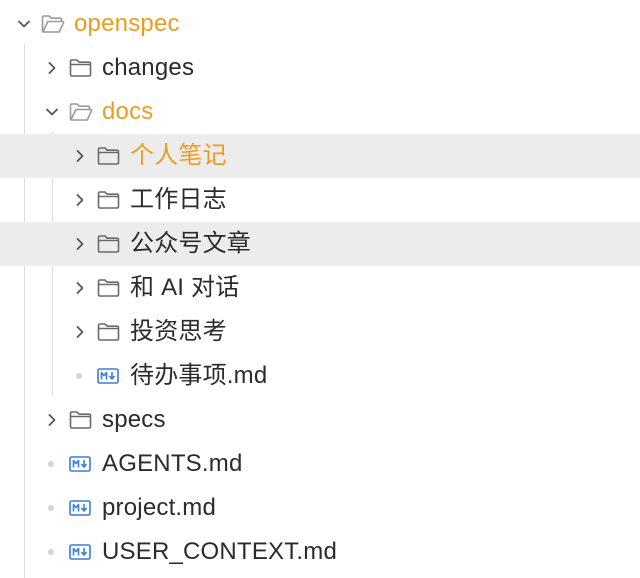  I want to click on tree-item-label: USER_CONTEXT.md, so click(220, 551).